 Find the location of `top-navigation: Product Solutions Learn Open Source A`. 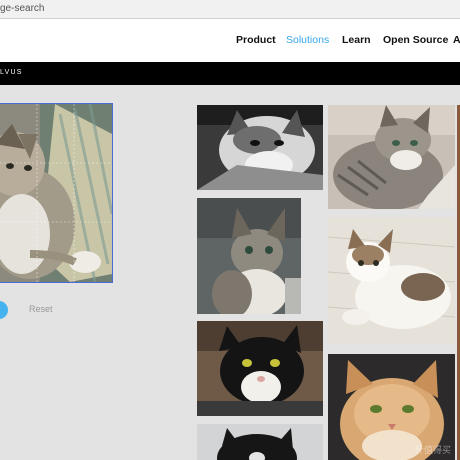

top-navigation: Product Solutions Learn Open Source A is located at coordinates (230, 40).